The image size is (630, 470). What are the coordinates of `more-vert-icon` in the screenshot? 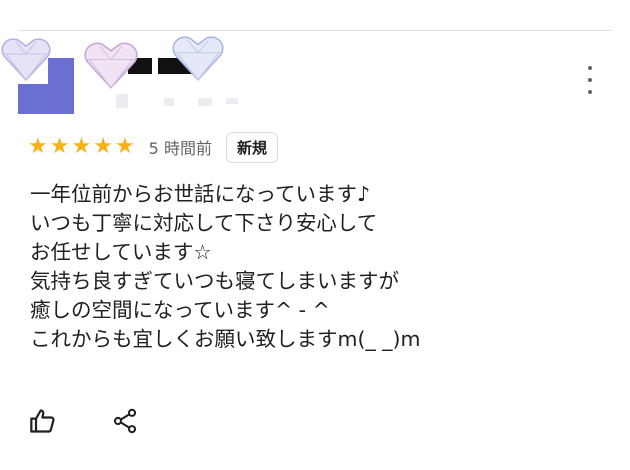 It's located at (590, 80).